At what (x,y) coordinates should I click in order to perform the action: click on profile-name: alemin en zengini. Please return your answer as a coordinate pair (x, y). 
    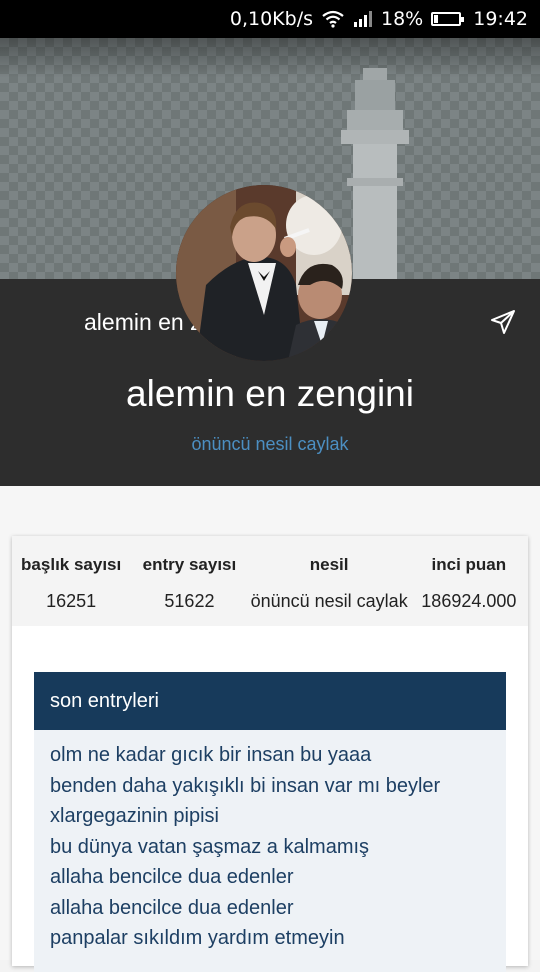
    Looking at the image, I should click on (270, 393).